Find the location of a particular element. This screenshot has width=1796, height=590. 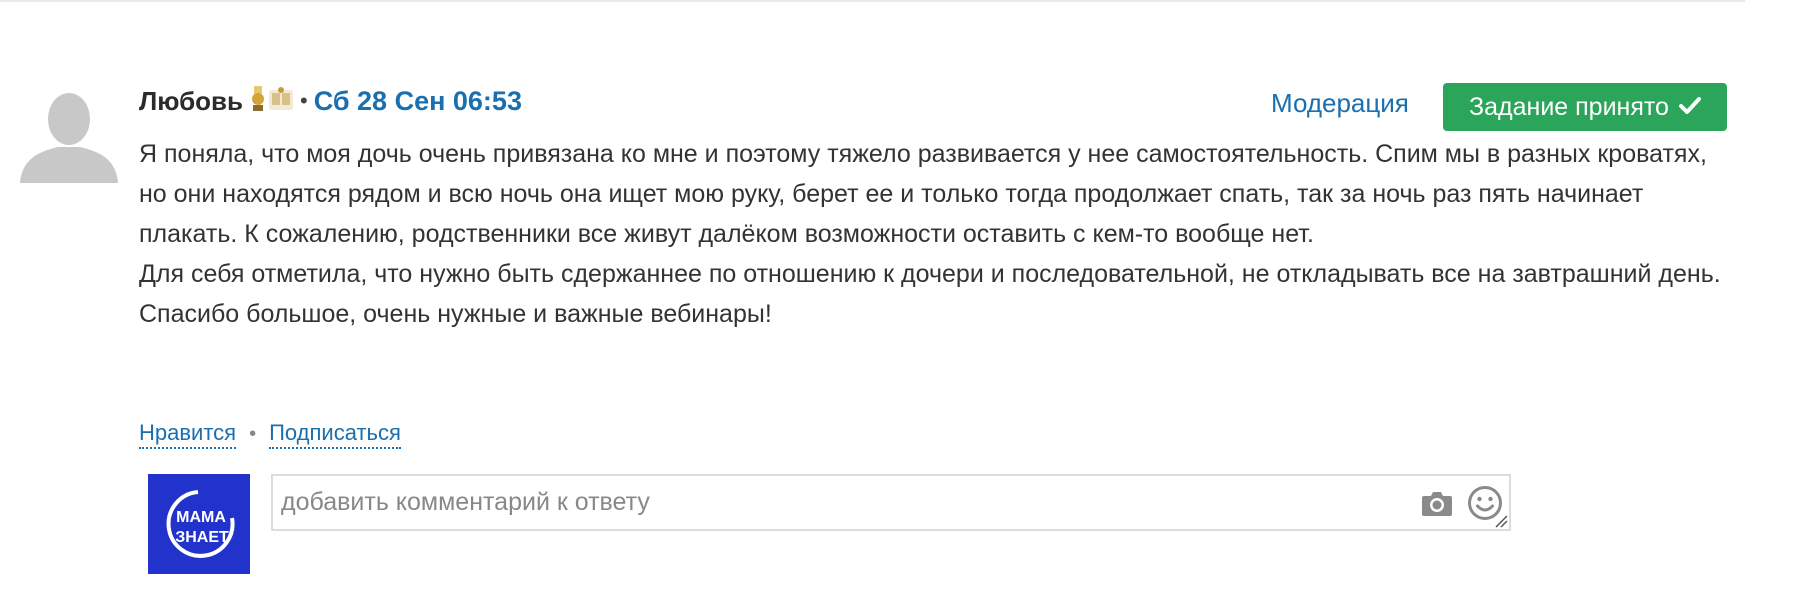

post-actions: Нравится • Подписаться is located at coordinates (270, 434).